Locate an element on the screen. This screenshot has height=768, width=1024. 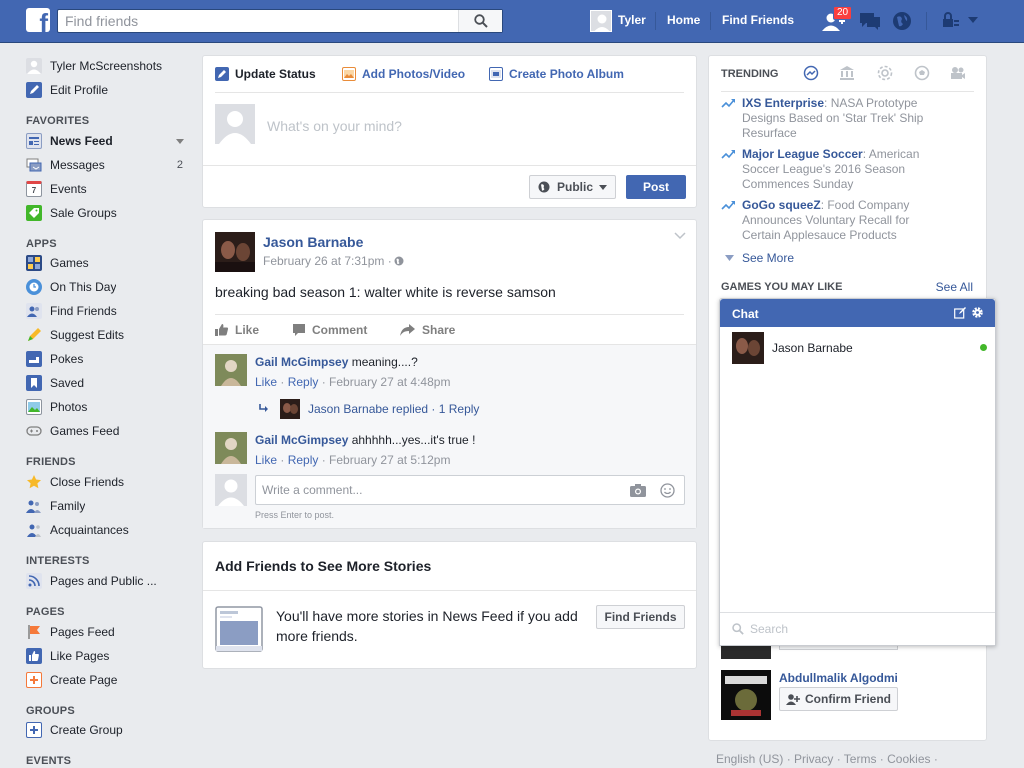
action-label: Like is located at coordinates (247, 330).